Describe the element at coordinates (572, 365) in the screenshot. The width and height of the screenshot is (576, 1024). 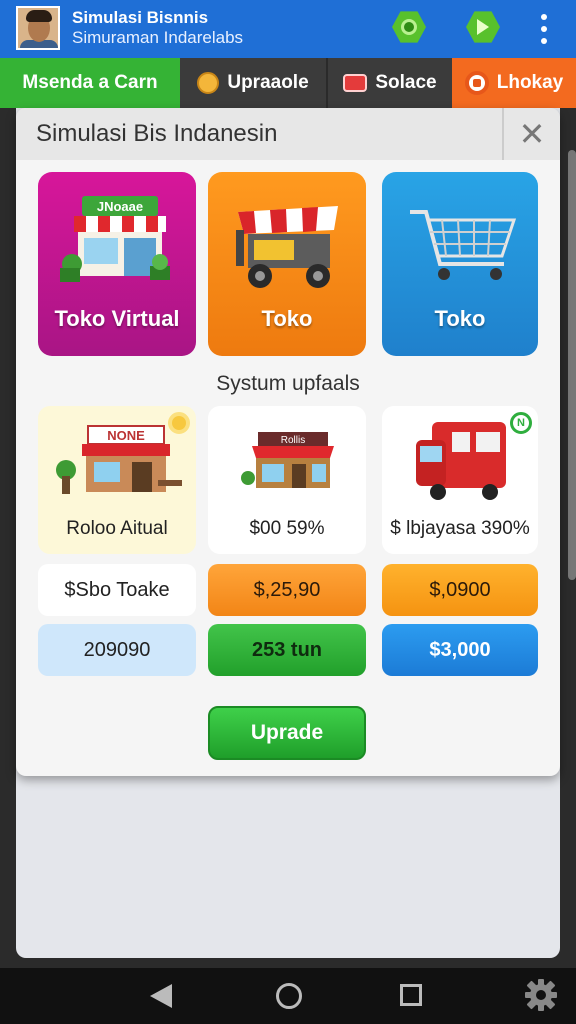
I see `scrollbar` at that location.